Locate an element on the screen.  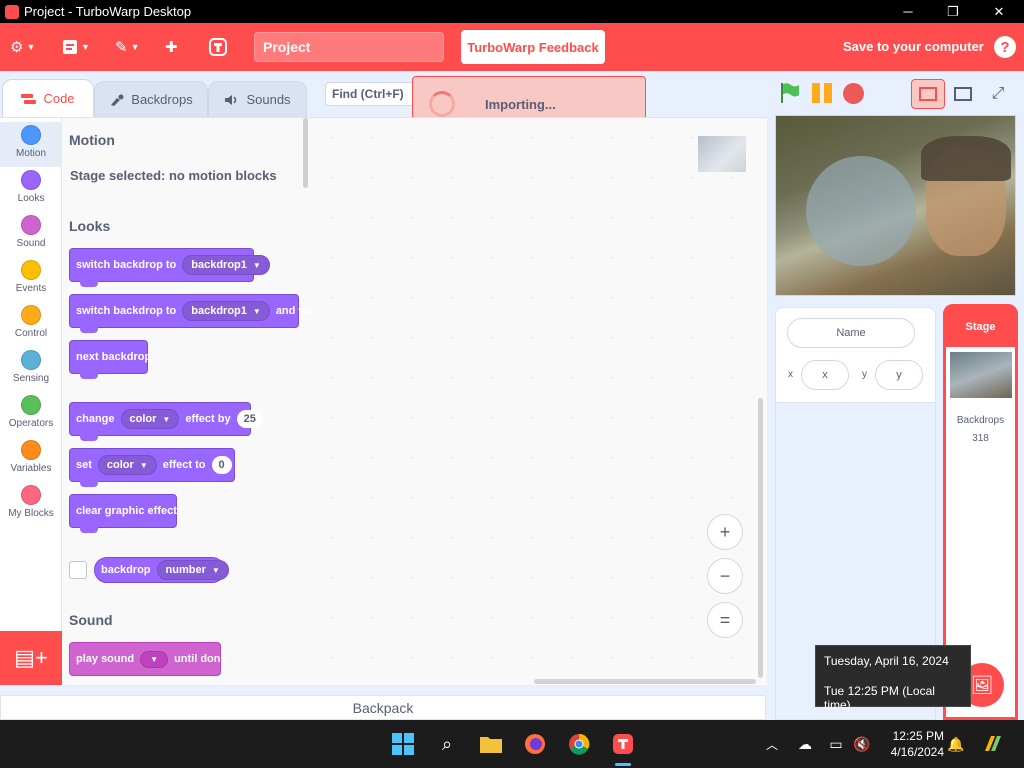
settings-menu: ⚙ ▼ is located at coordinates (22, 47).